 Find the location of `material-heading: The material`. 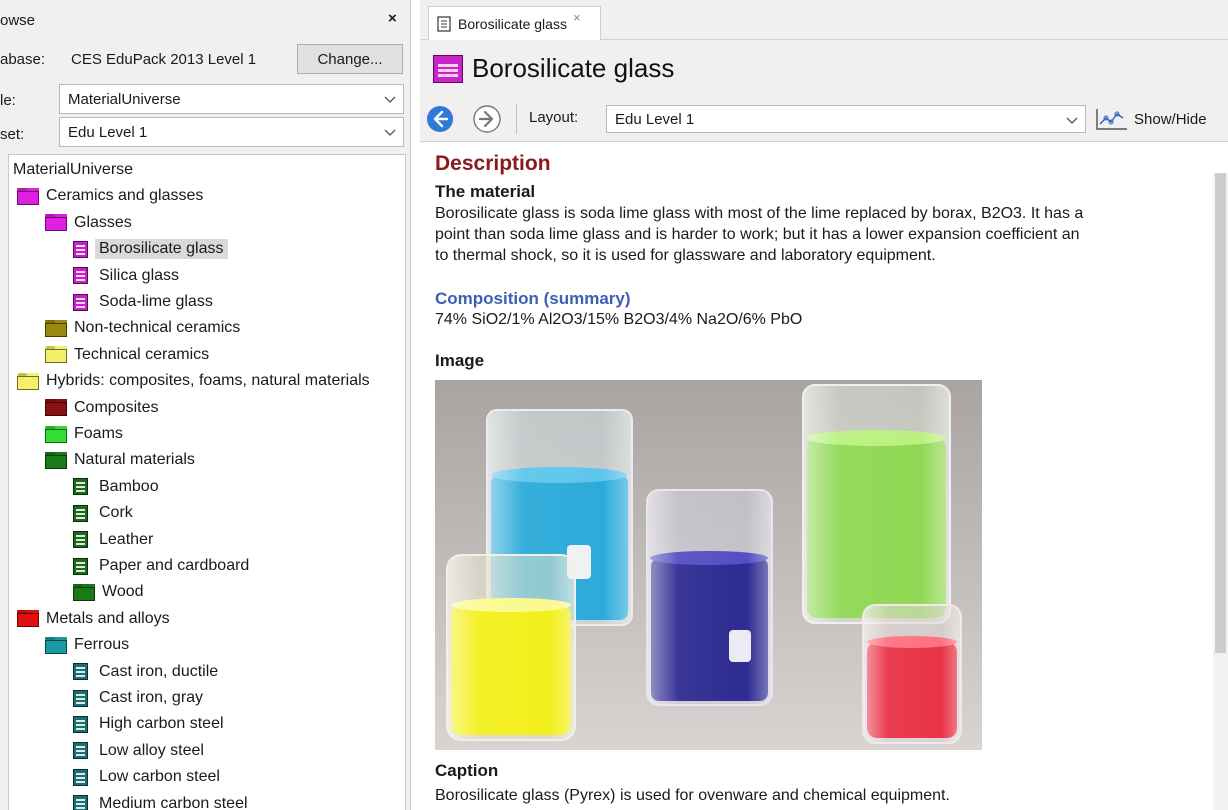

material-heading: The material is located at coordinates (485, 191).